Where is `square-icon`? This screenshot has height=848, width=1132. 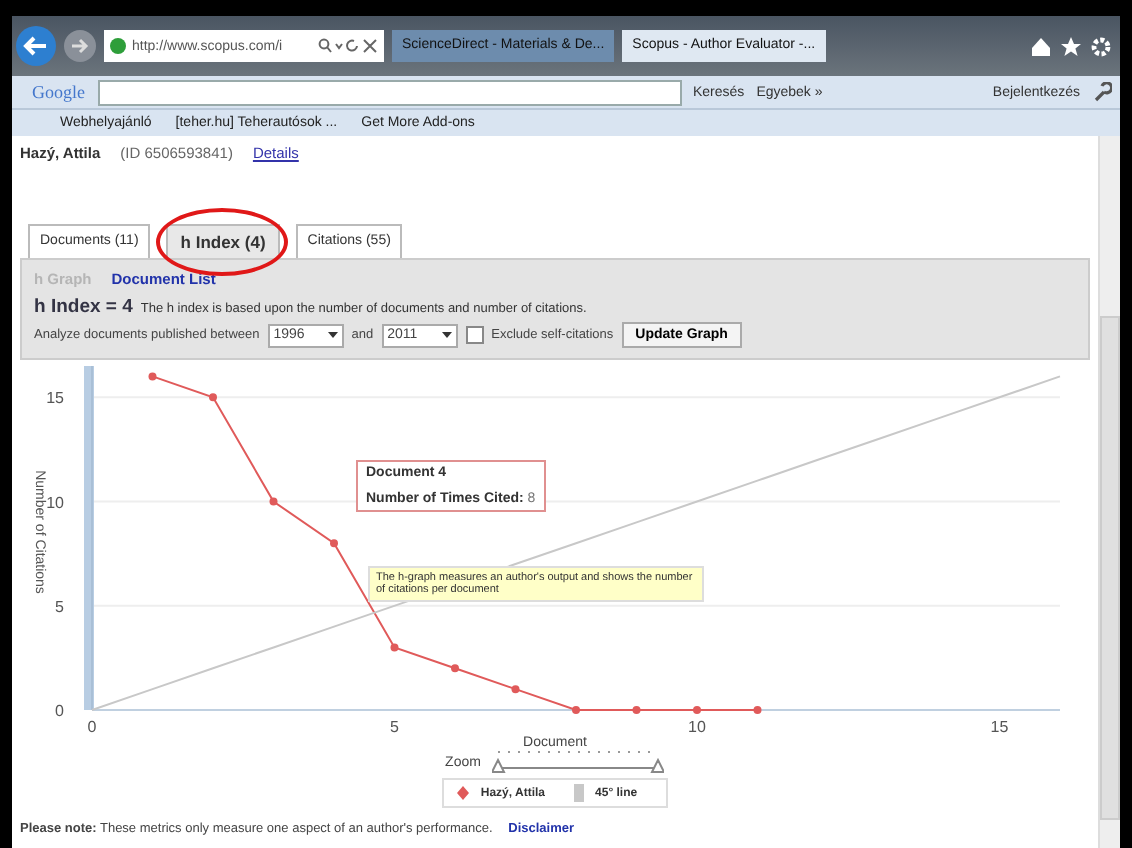 square-icon is located at coordinates (578, 793).